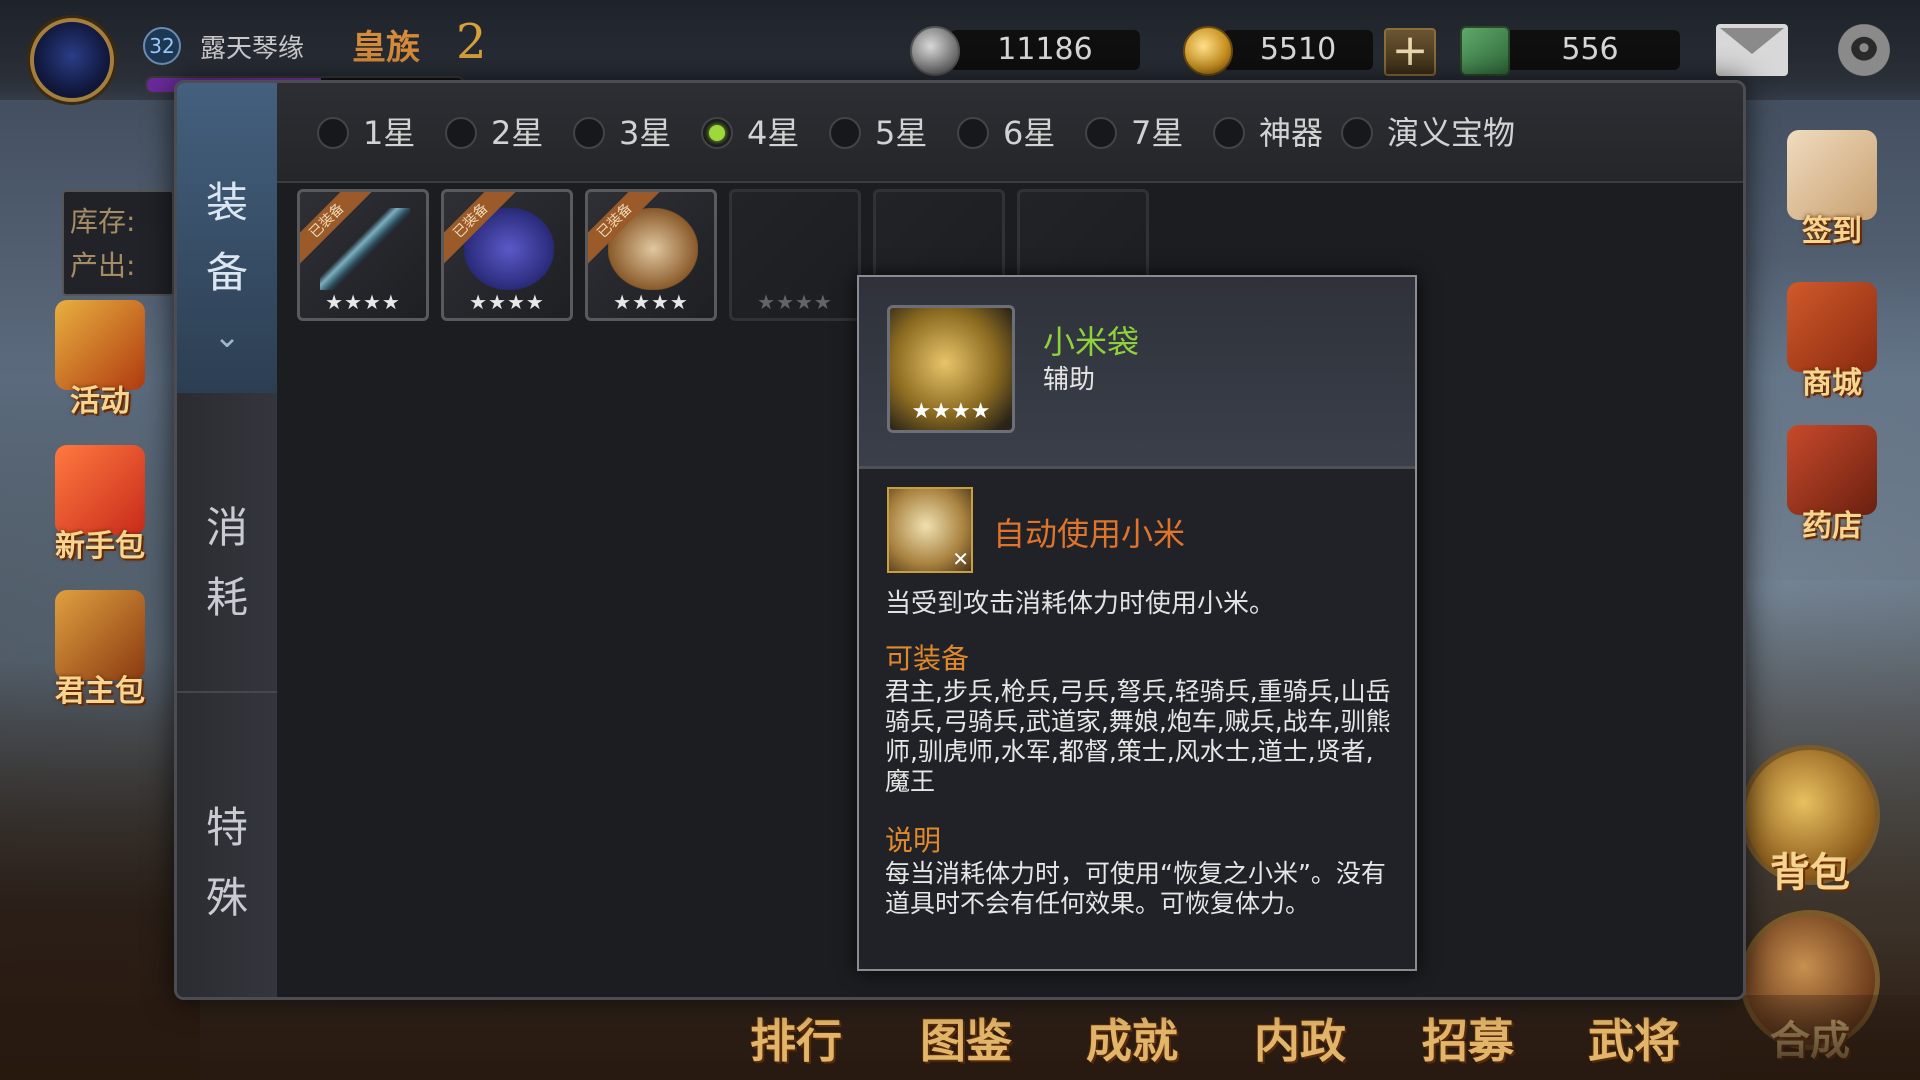 The height and width of the screenshot is (1080, 1920). I want to click on nav-internal-affairs: 内政, so click(1300, 1040).